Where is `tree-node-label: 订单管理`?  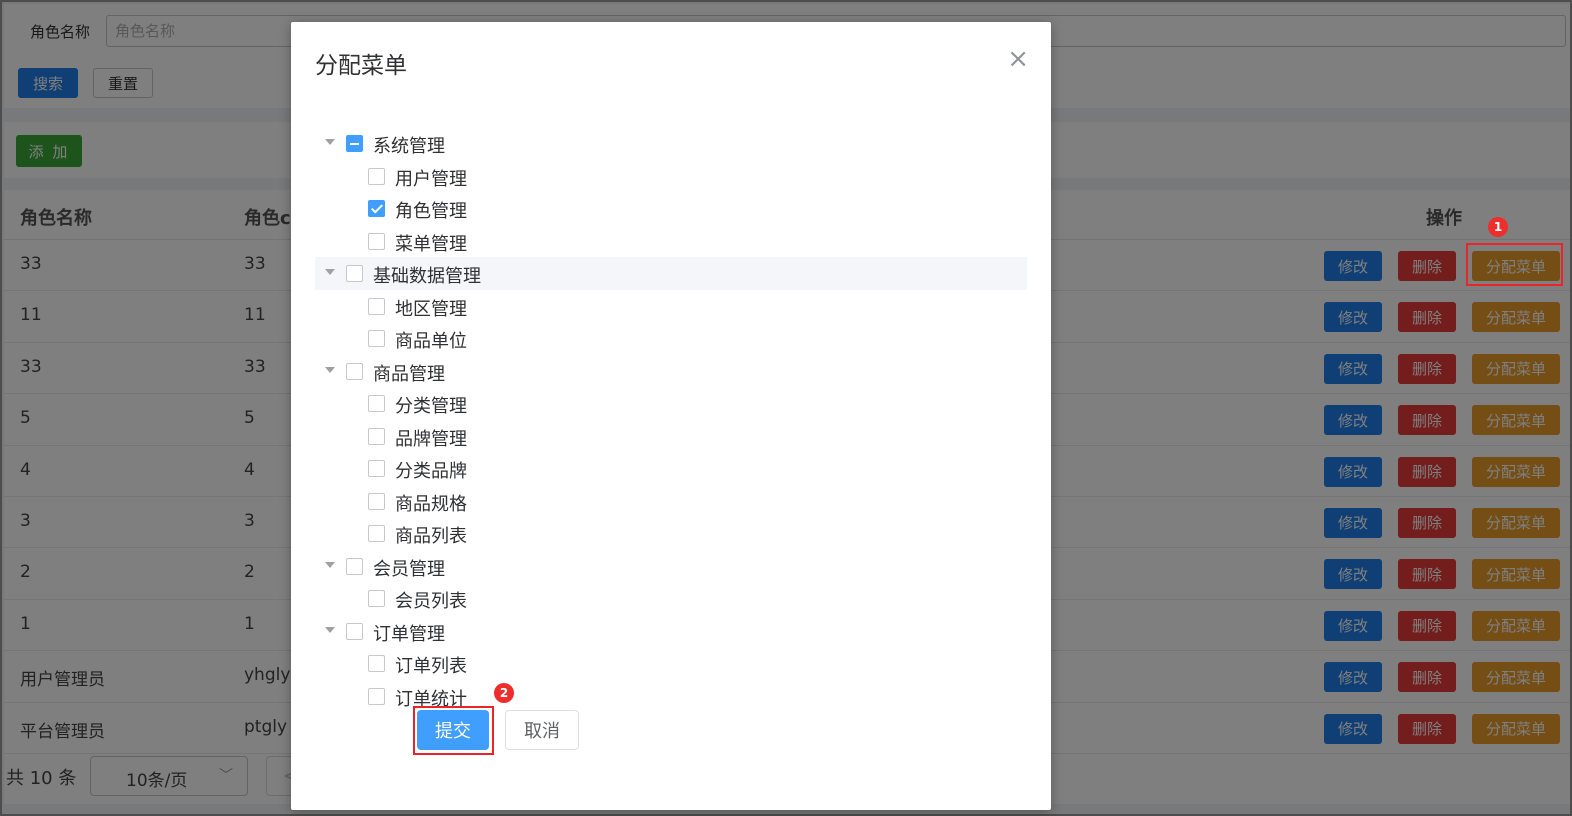
tree-node-label: 订单管理 is located at coordinates (409, 634).